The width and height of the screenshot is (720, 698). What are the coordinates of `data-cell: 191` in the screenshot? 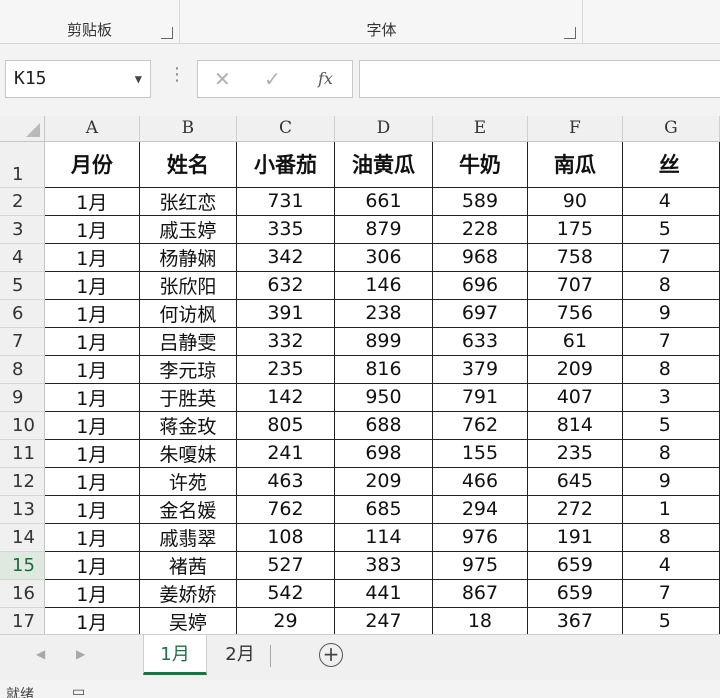 It's located at (574, 537).